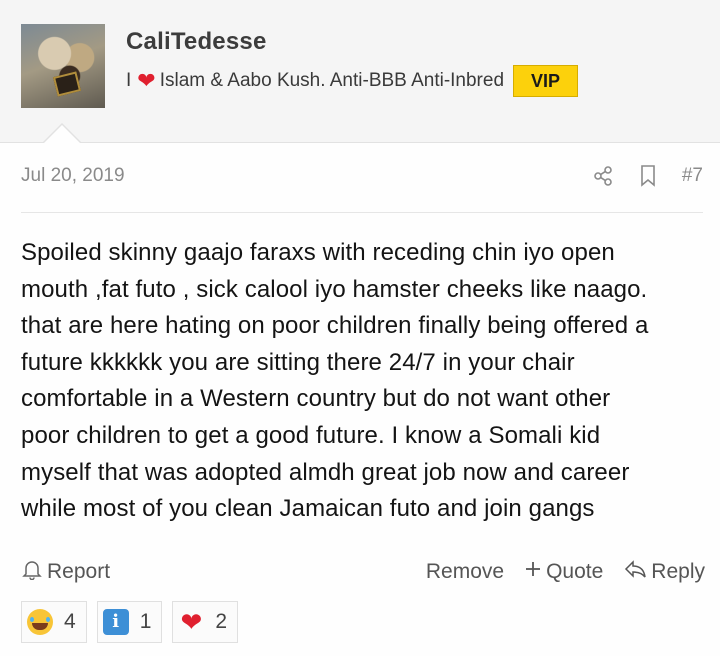  What do you see at coordinates (32, 572) in the screenshot?
I see `bell-icon` at bounding box center [32, 572].